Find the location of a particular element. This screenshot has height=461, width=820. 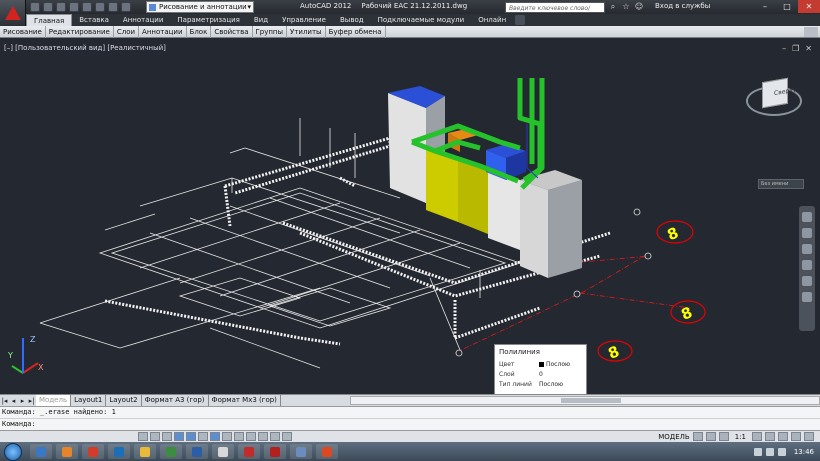

maximize-icon: □ is located at coordinates (787, 6).